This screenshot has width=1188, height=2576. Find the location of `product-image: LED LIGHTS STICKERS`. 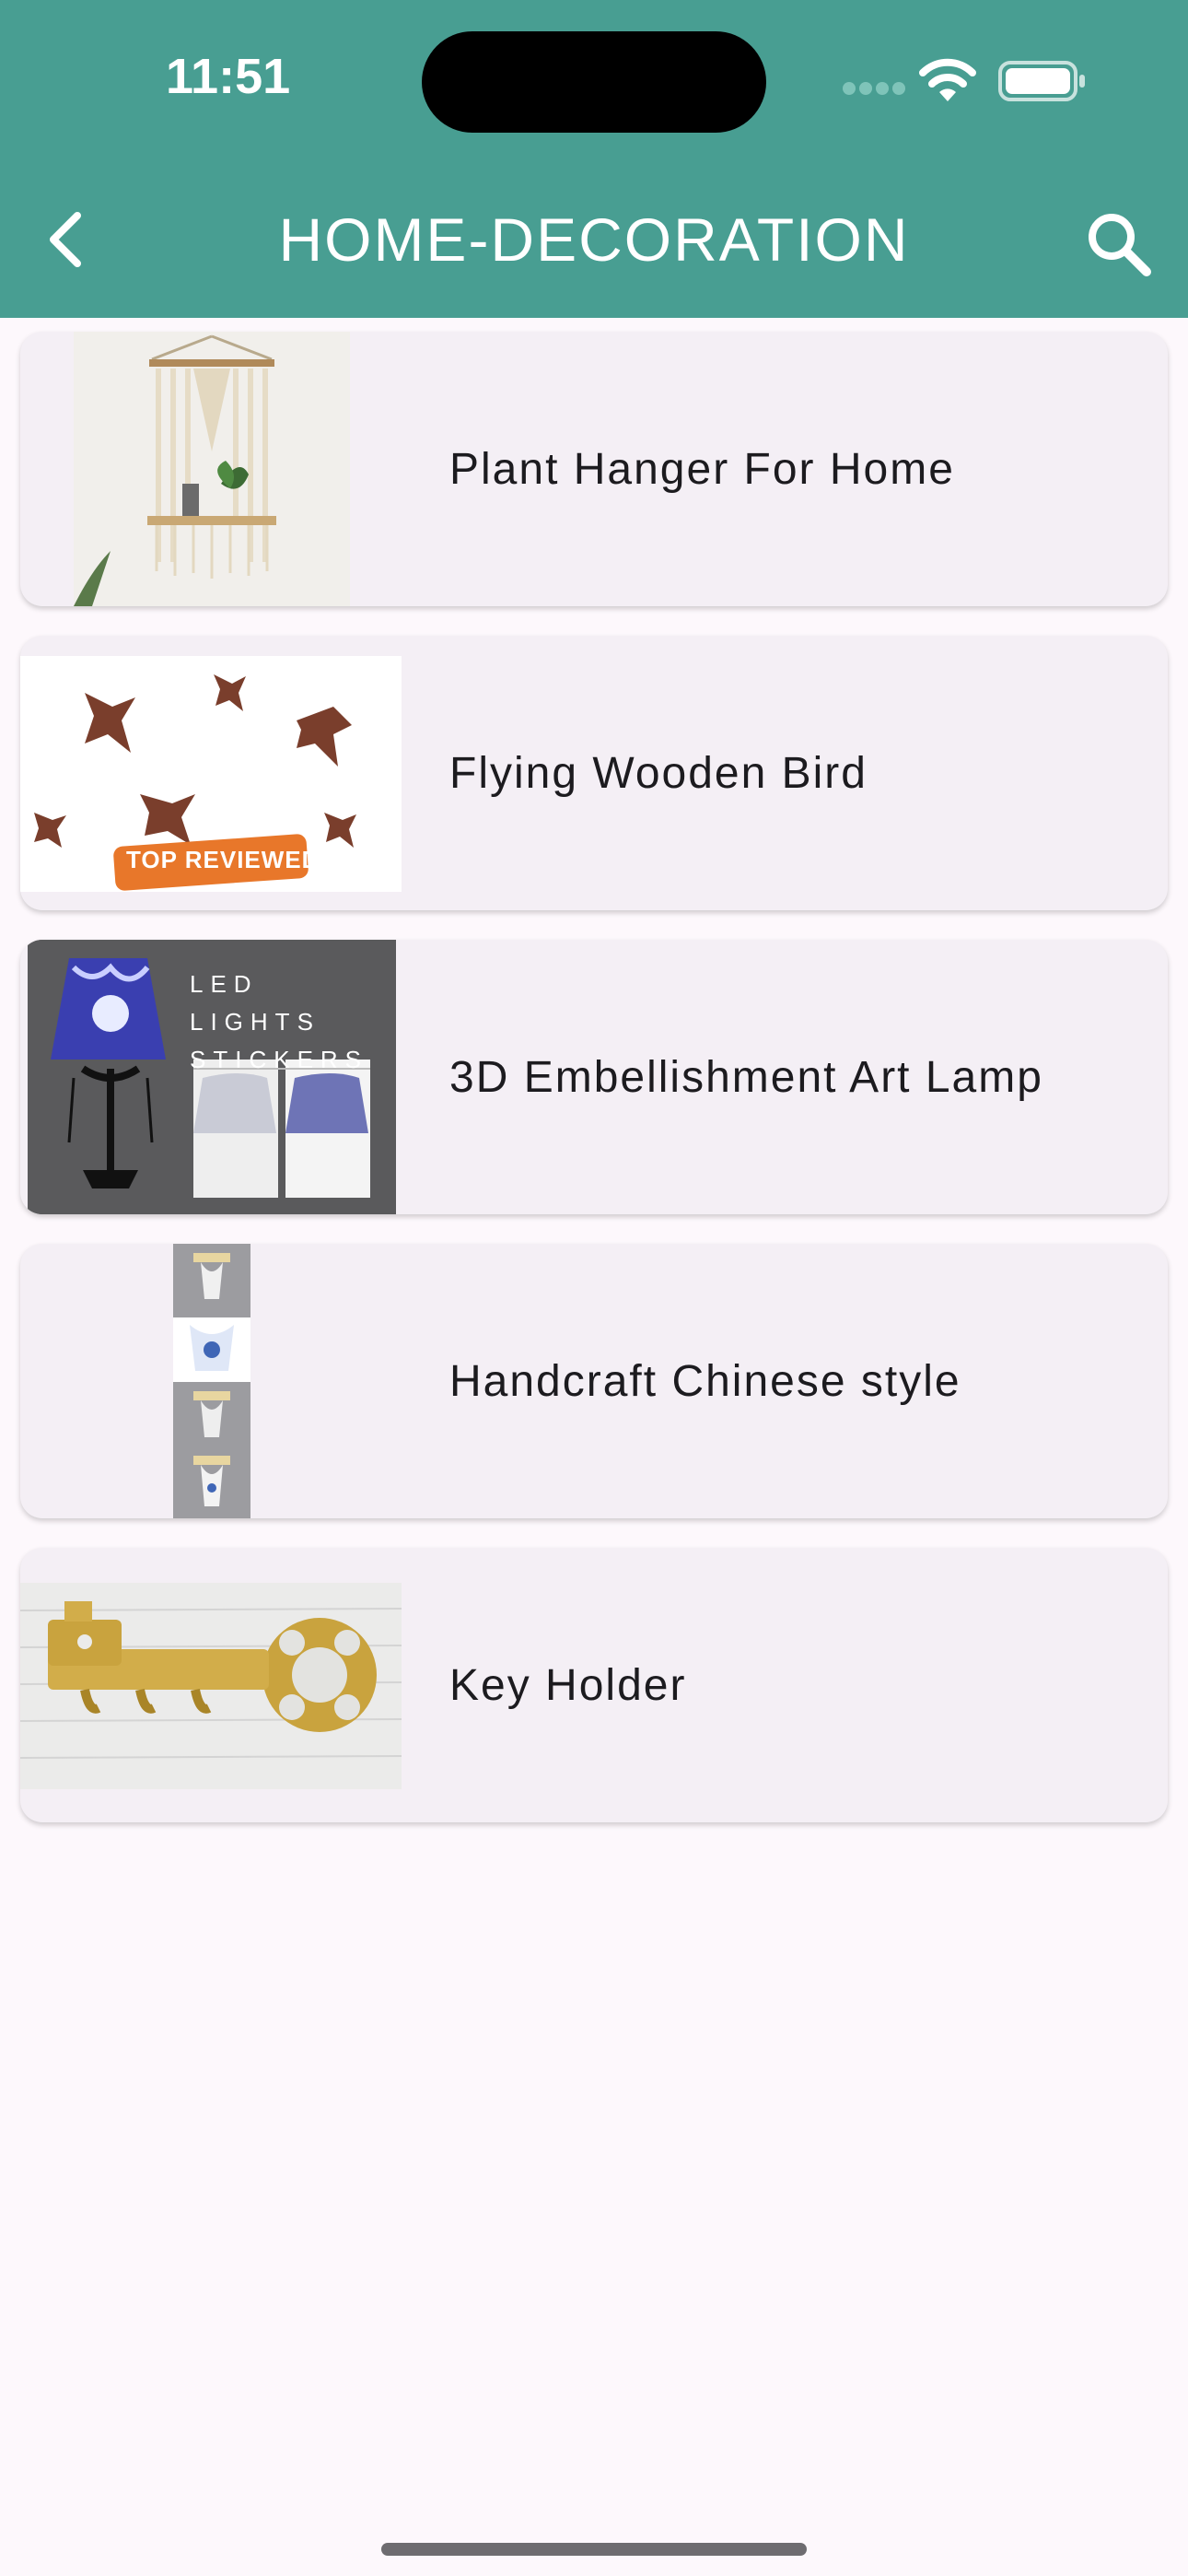

product-image: LED LIGHTS STICKERS is located at coordinates (212, 1077).